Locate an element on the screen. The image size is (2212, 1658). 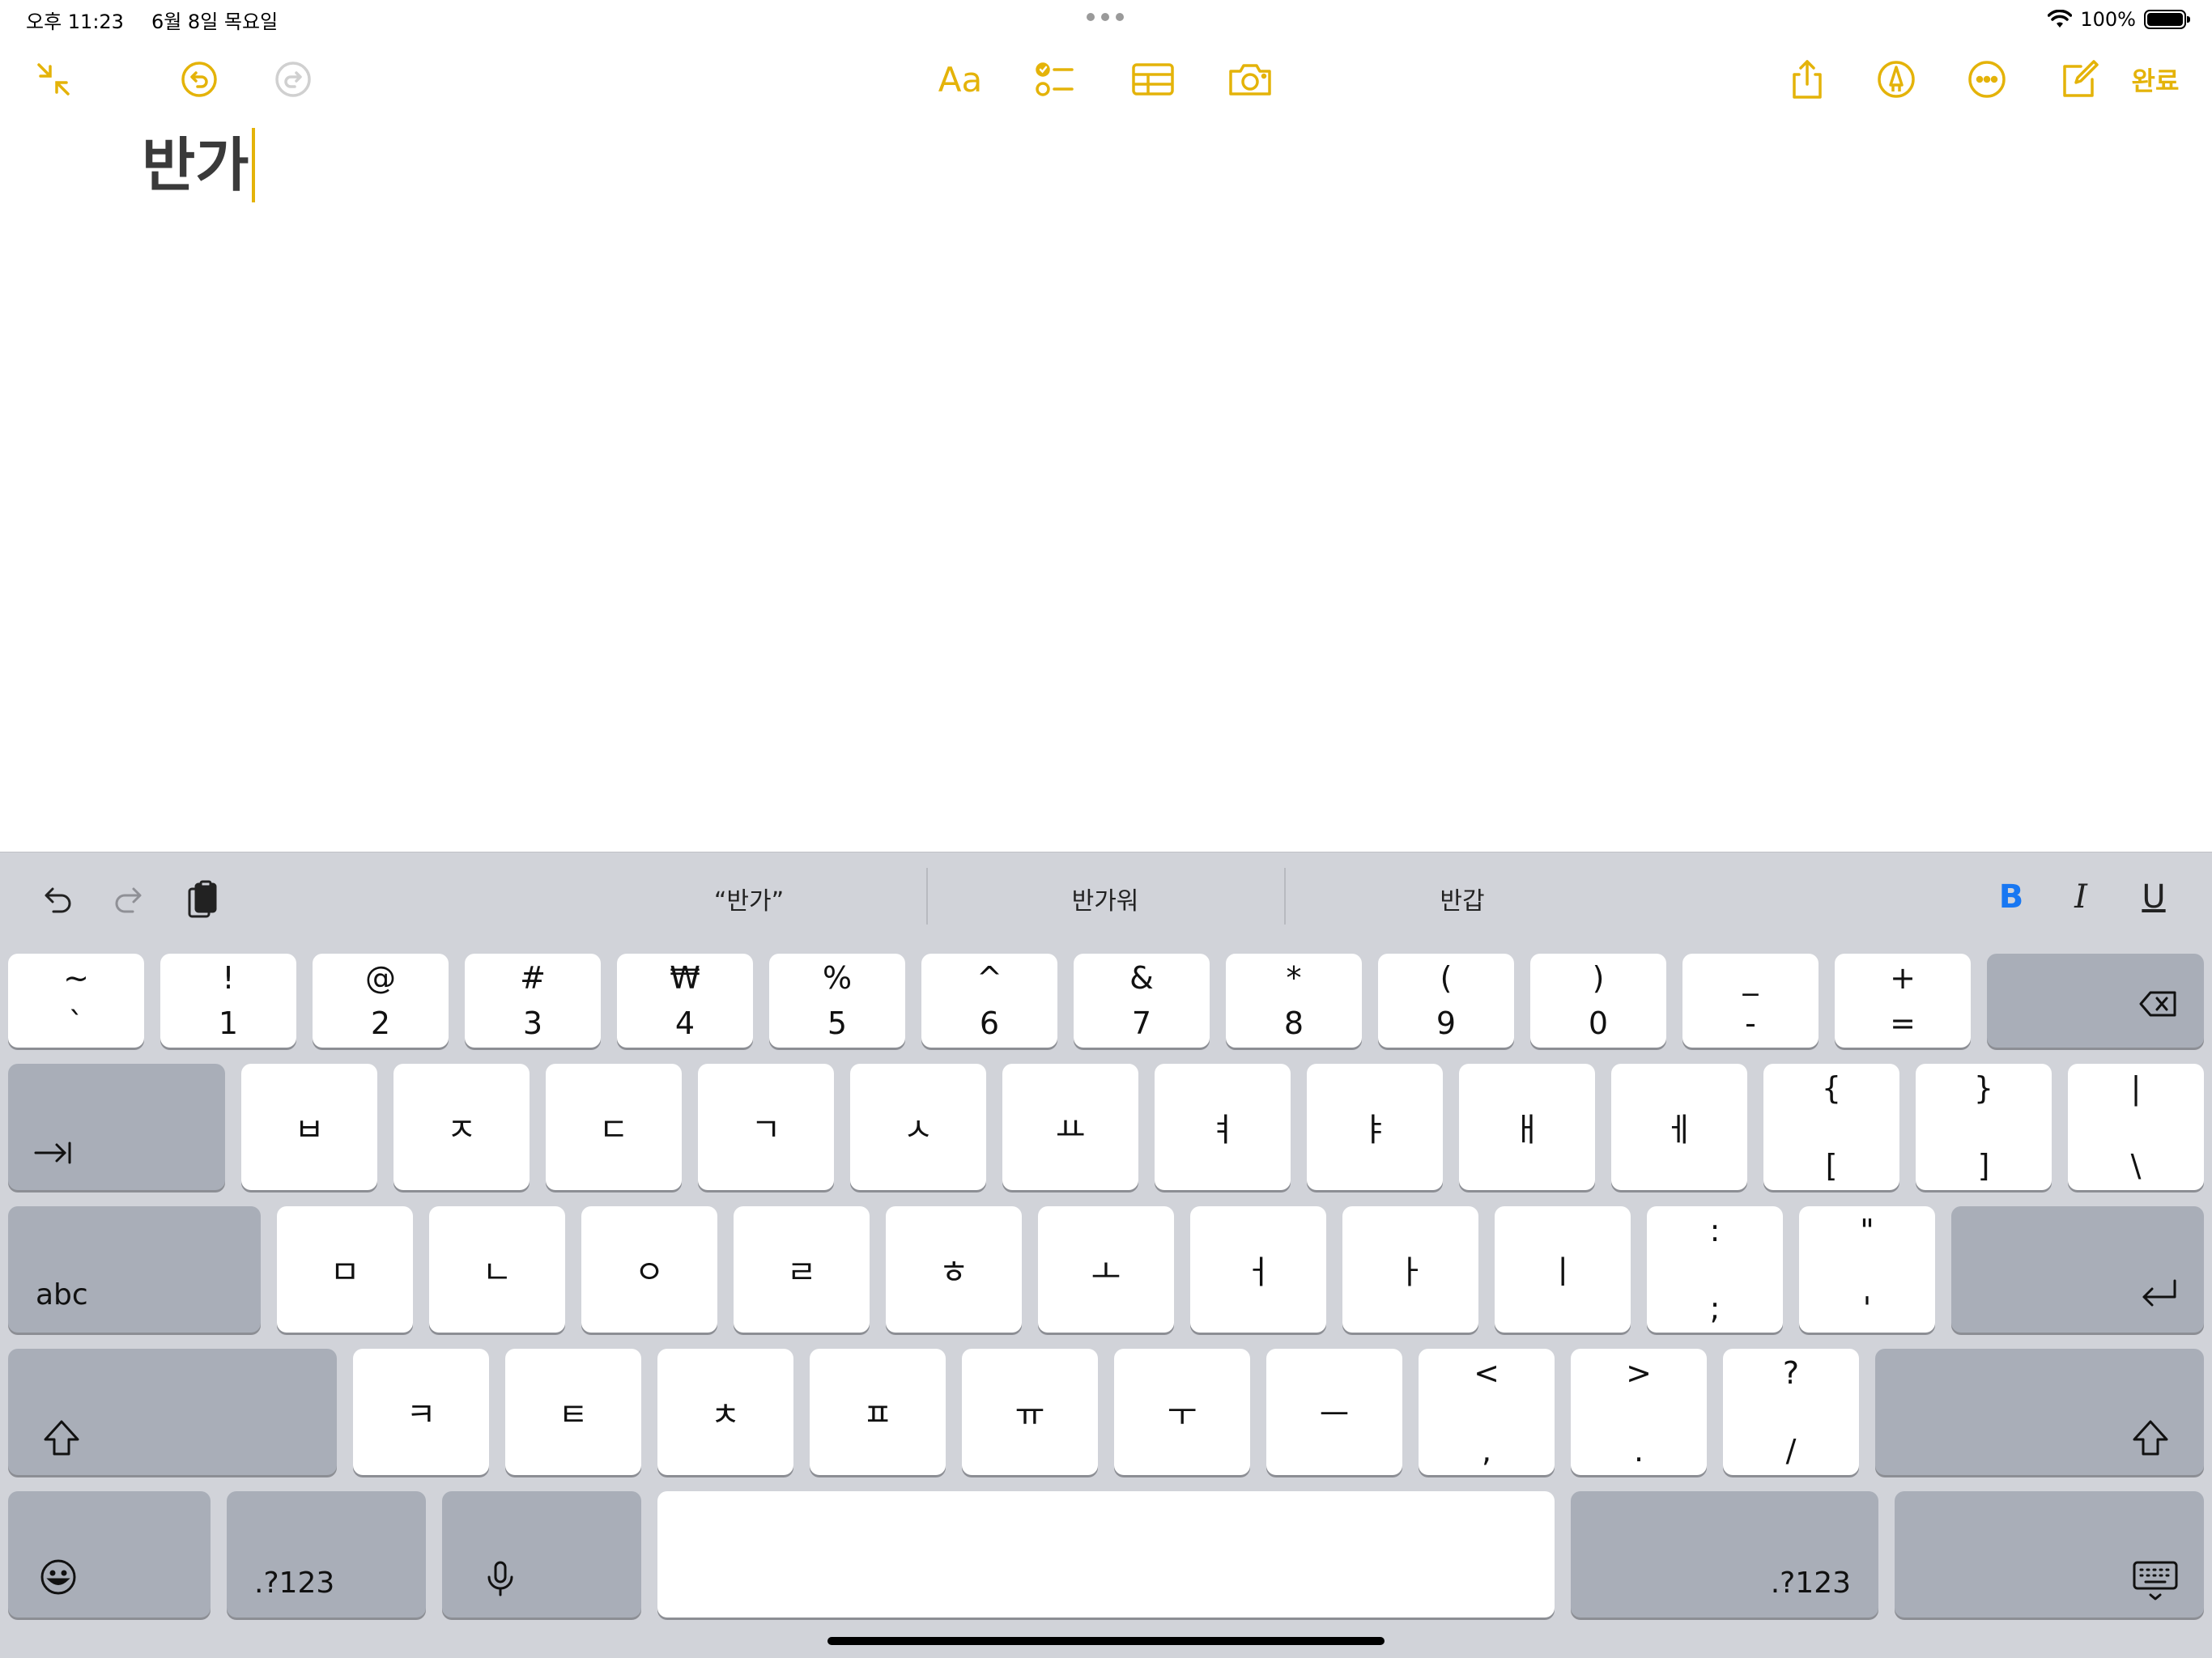
collapse-button is located at coordinates (54, 79).